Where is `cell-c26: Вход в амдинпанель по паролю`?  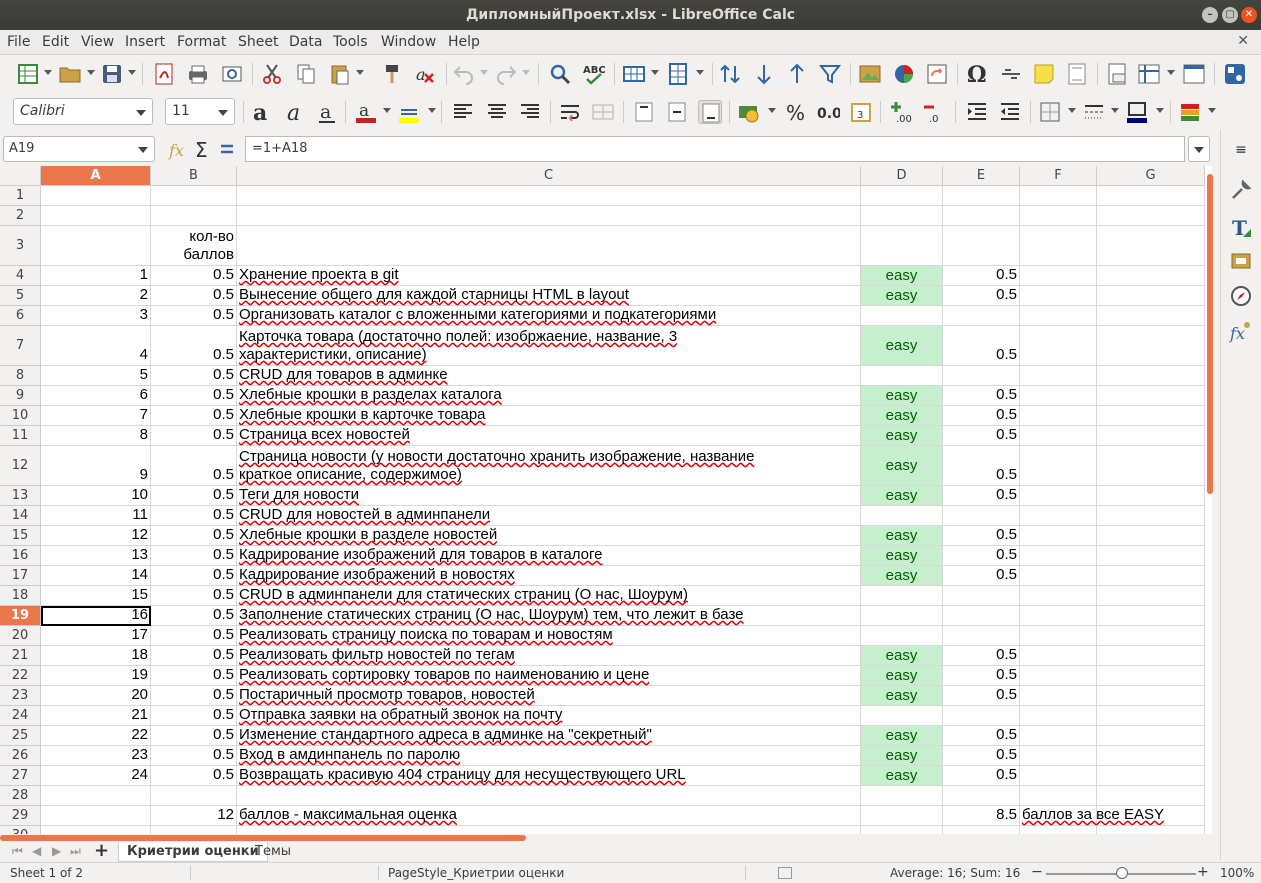
cell-c26: Вход в амдинпанель по паролю is located at coordinates (549, 756).